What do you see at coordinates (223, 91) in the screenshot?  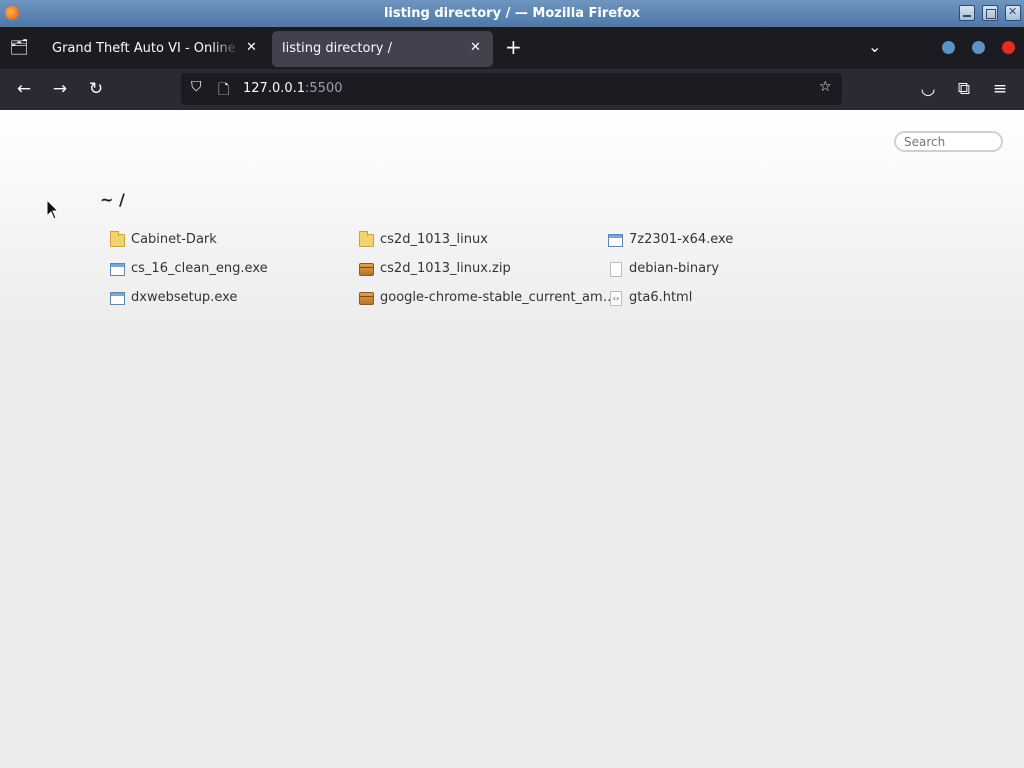 I see `page-icon: 🗋` at bounding box center [223, 91].